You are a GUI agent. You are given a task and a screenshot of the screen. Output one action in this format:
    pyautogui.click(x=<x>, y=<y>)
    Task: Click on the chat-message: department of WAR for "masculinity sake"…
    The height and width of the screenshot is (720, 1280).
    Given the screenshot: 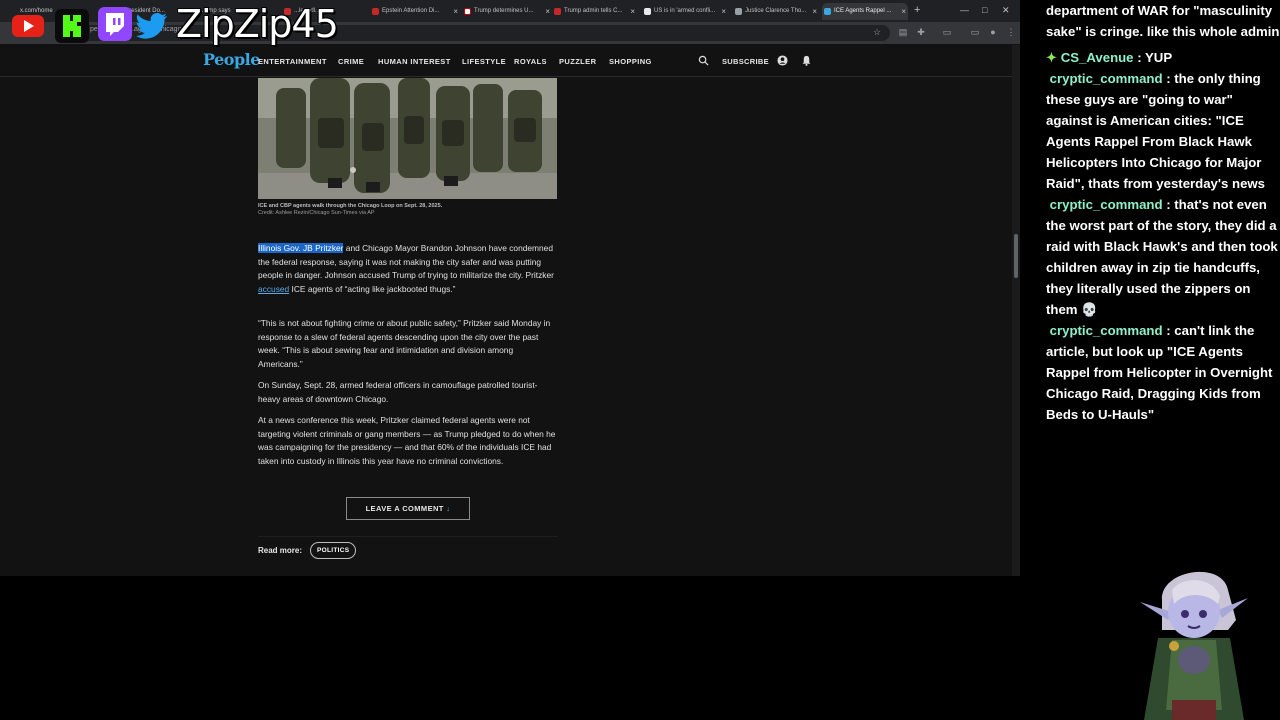 What is the action you would take?
    pyautogui.click(x=1163, y=21)
    